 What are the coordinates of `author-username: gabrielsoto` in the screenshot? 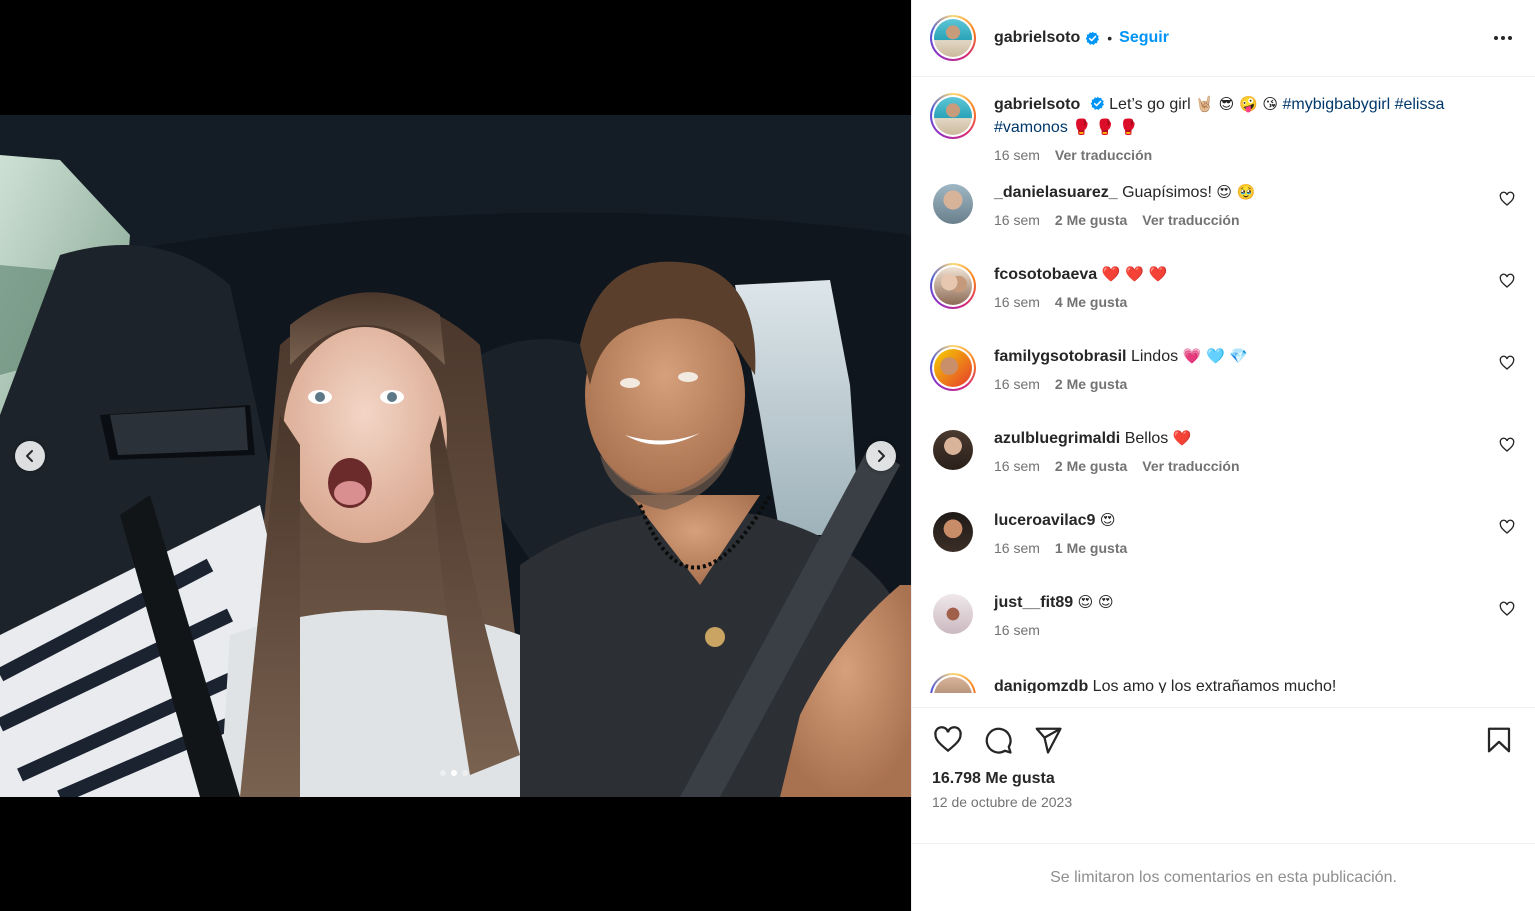 It's located at (1037, 38).